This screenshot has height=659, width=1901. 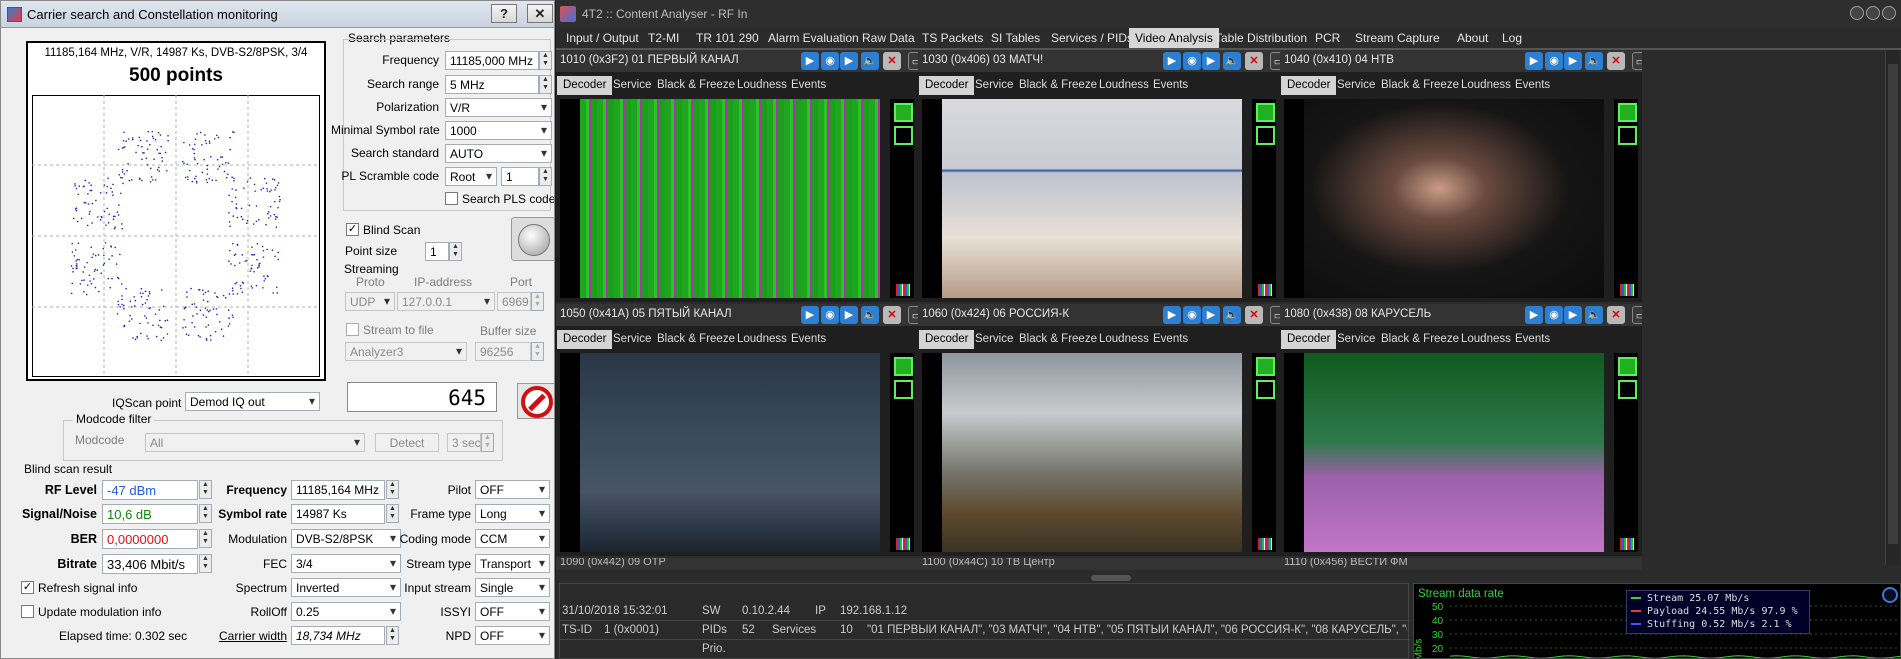 What do you see at coordinates (1892, 307) in the screenshot?
I see `vertical-scrollbar` at bounding box center [1892, 307].